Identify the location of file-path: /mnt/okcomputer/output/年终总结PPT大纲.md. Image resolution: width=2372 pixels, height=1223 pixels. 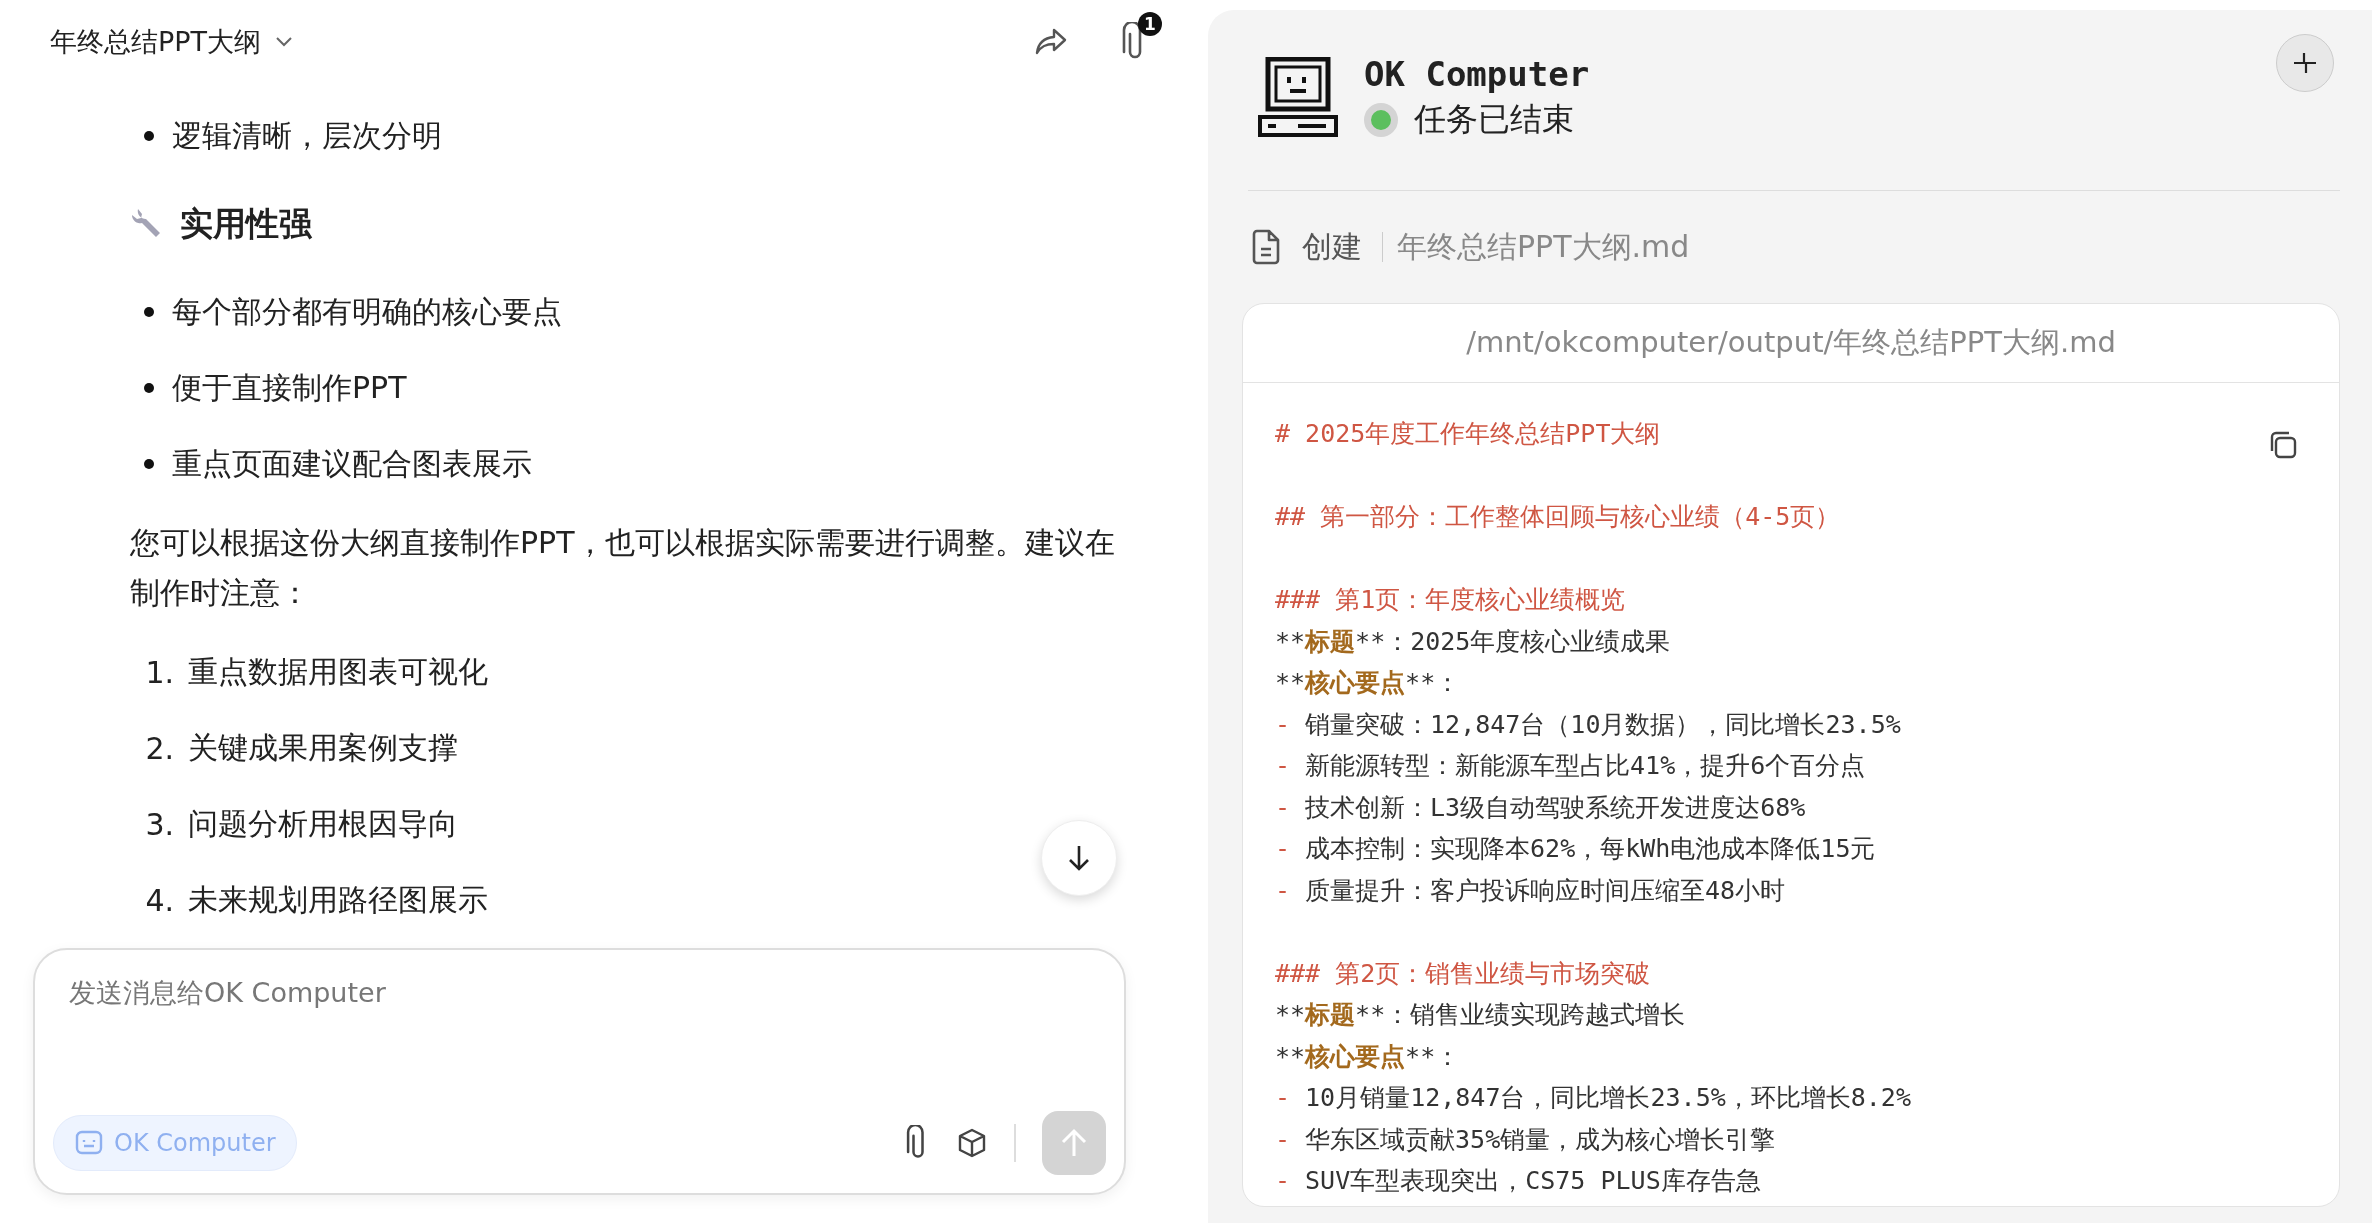
(1791, 343).